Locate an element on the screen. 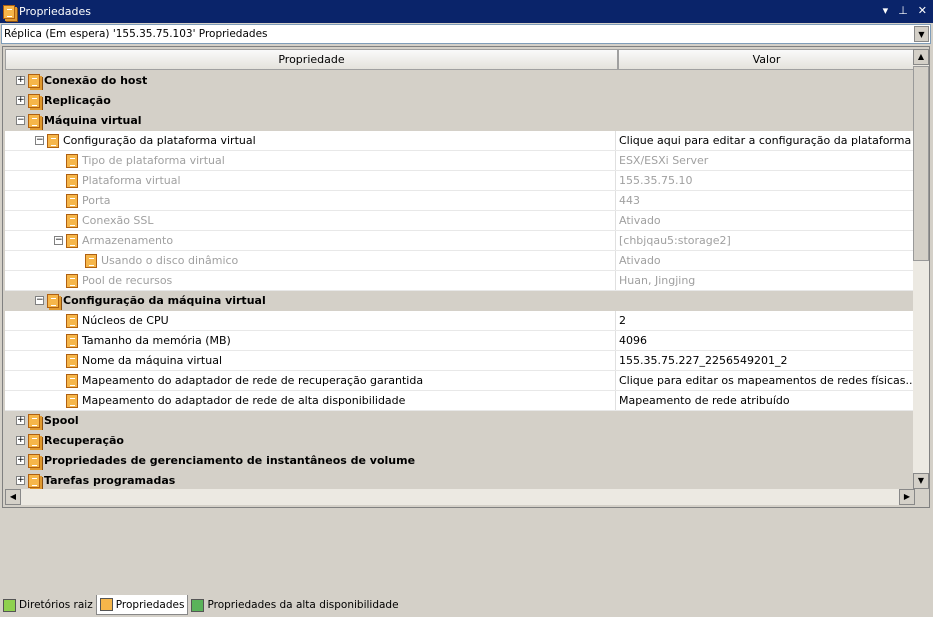  property-row: Plataforma virtual 155.35.75.10 is located at coordinates (460, 181).